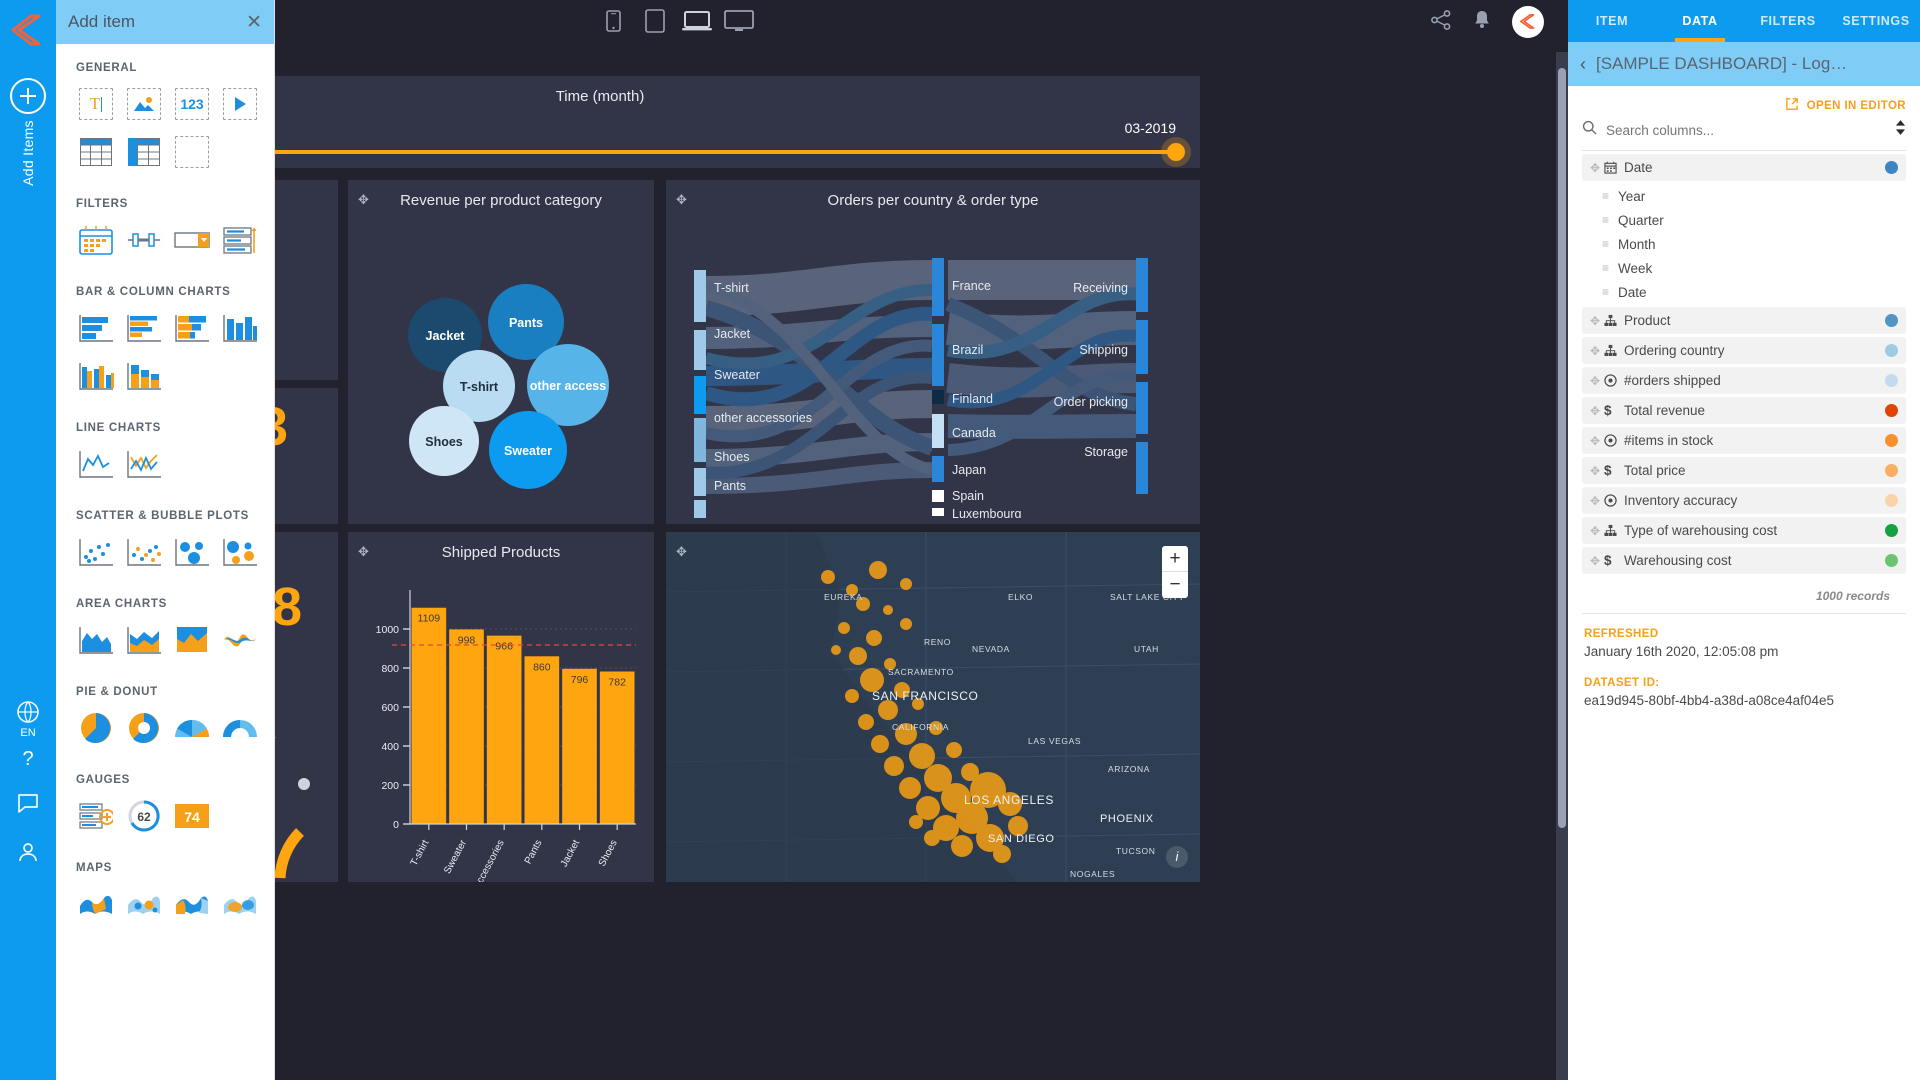 The width and height of the screenshot is (1920, 1080). What do you see at coordinates (1744, 410) in the screenshot?
I see `data-field-row: ✥ $ Total revenue` at bounding box center [1744, 410].